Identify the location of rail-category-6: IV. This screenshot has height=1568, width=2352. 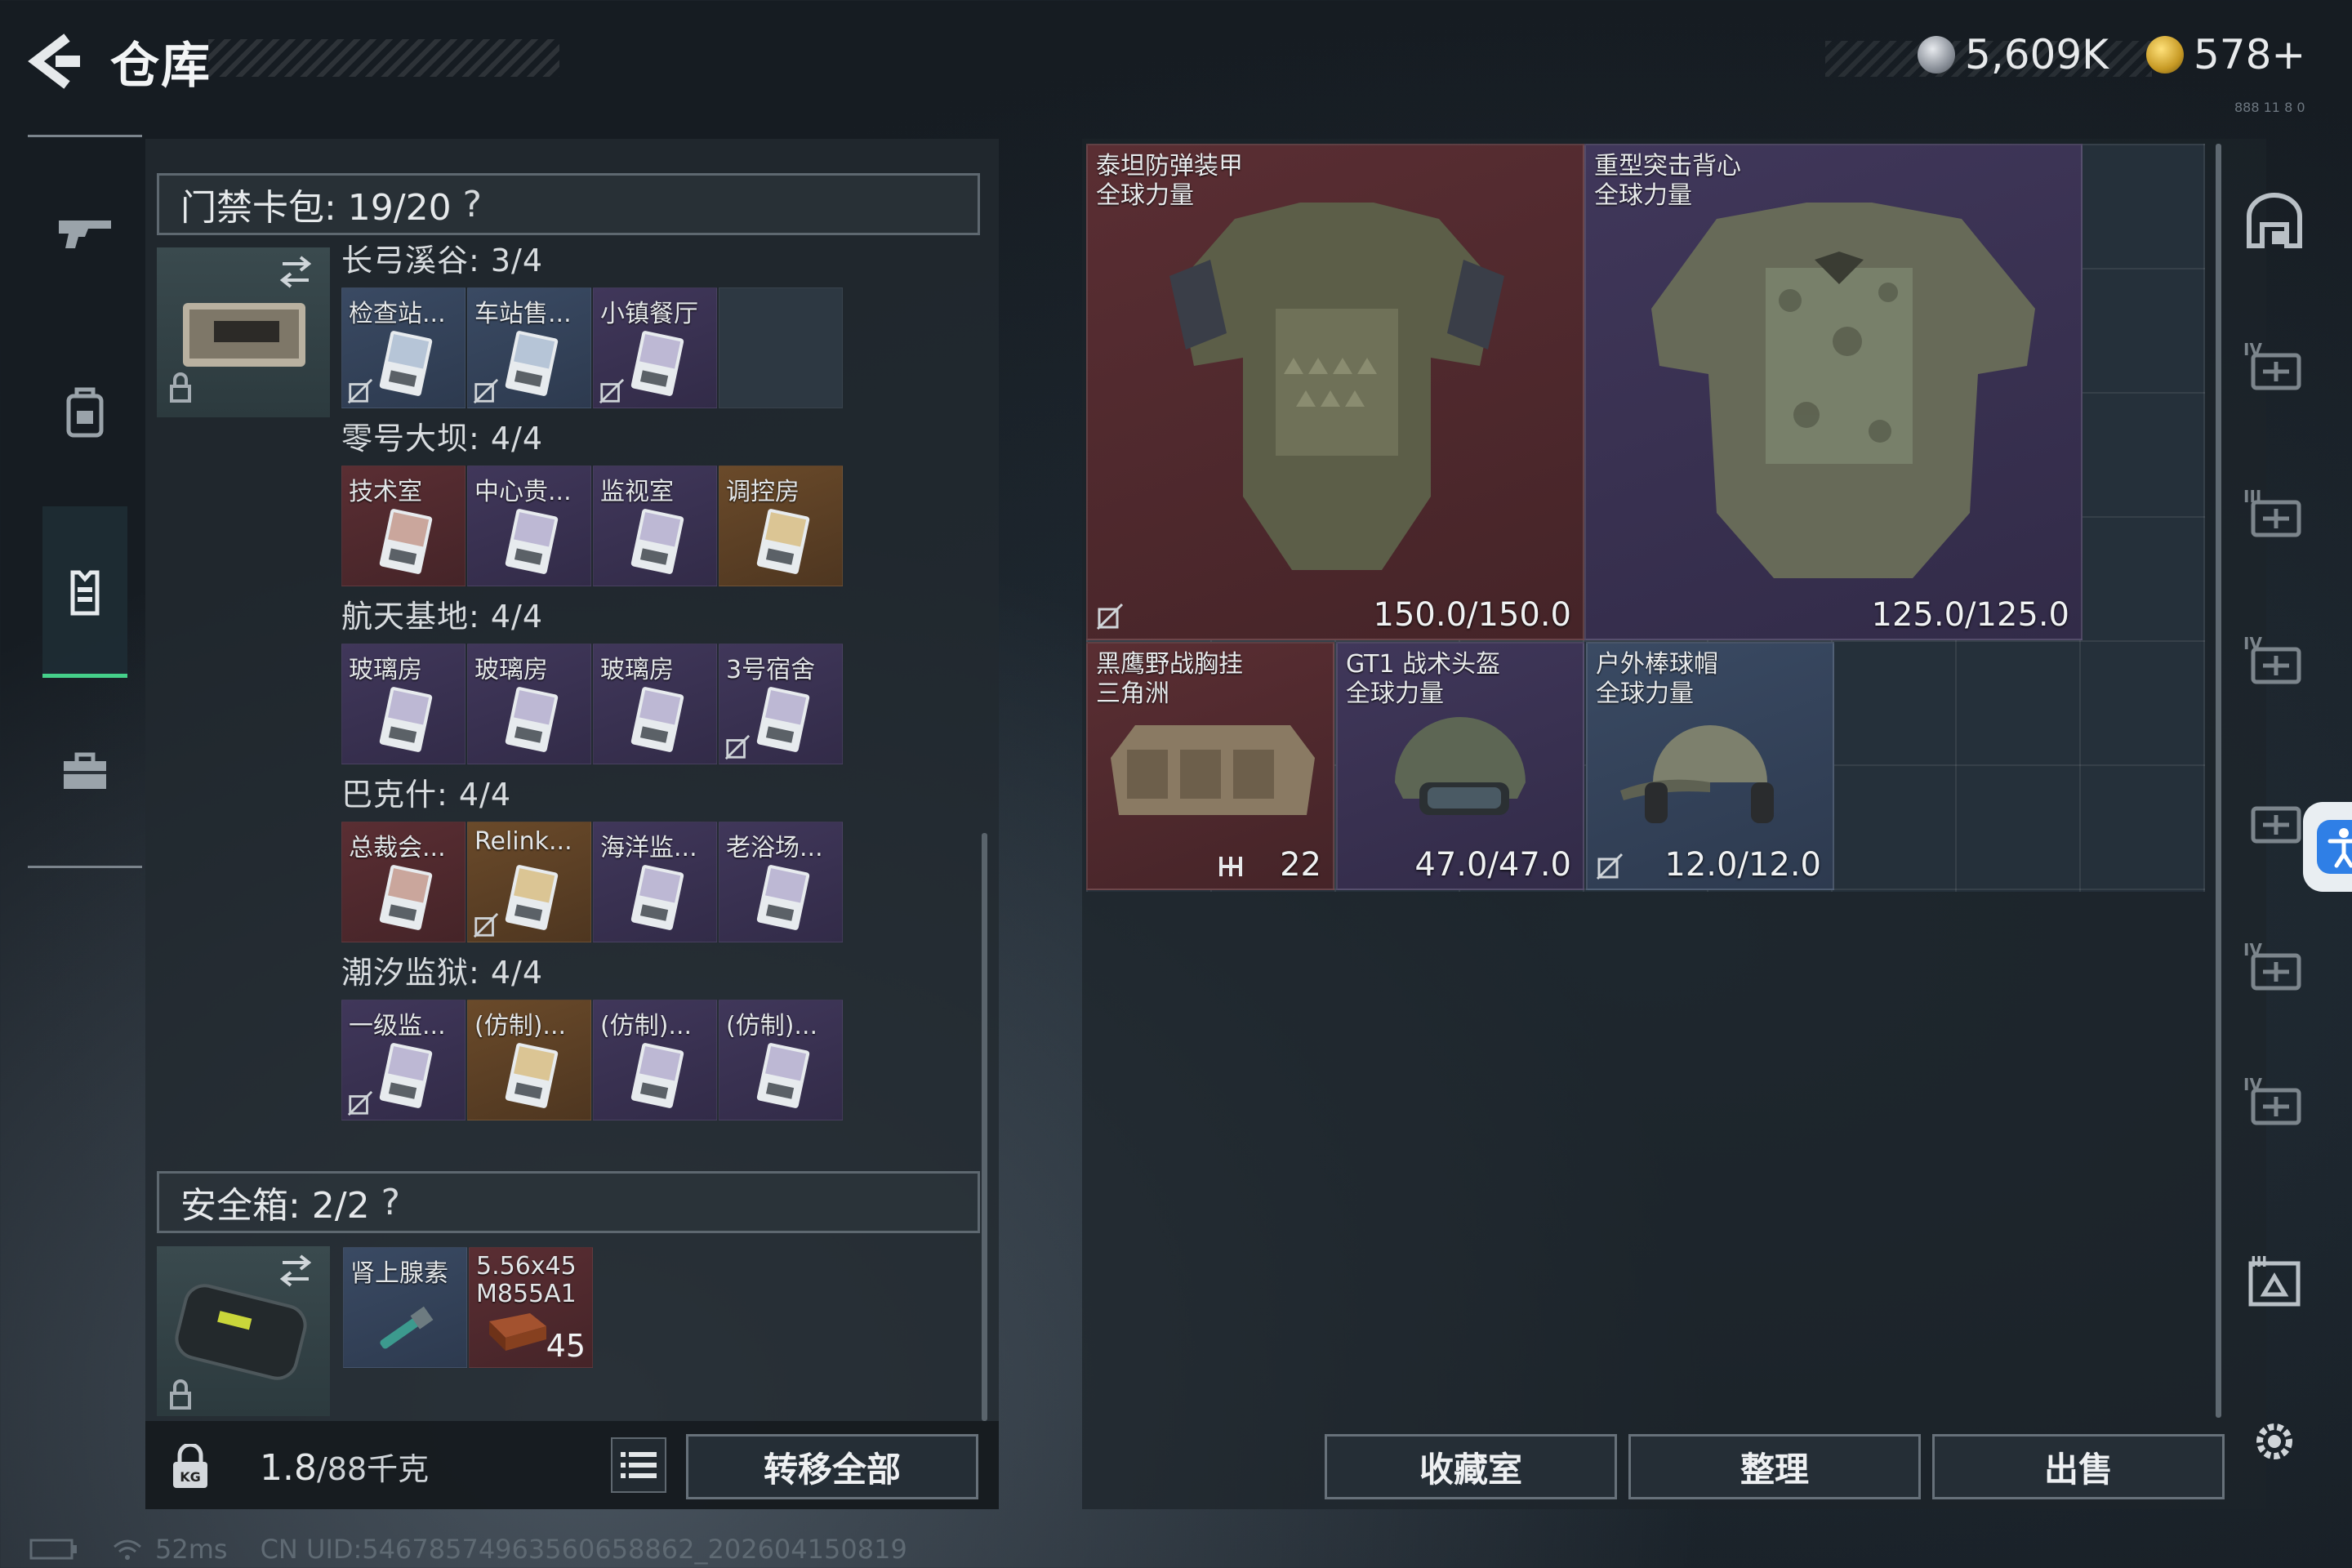
(2274, 1102).